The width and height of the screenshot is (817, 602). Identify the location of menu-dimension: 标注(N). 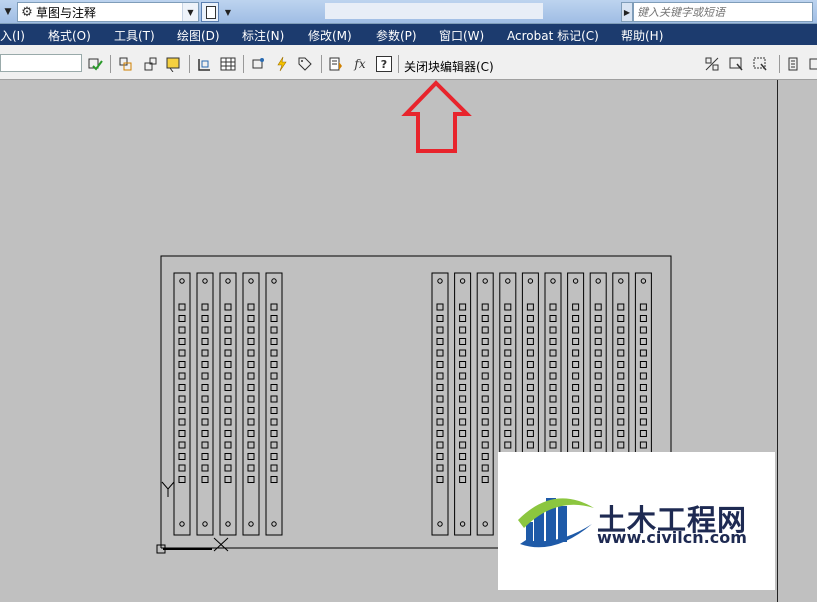
(263, 35).